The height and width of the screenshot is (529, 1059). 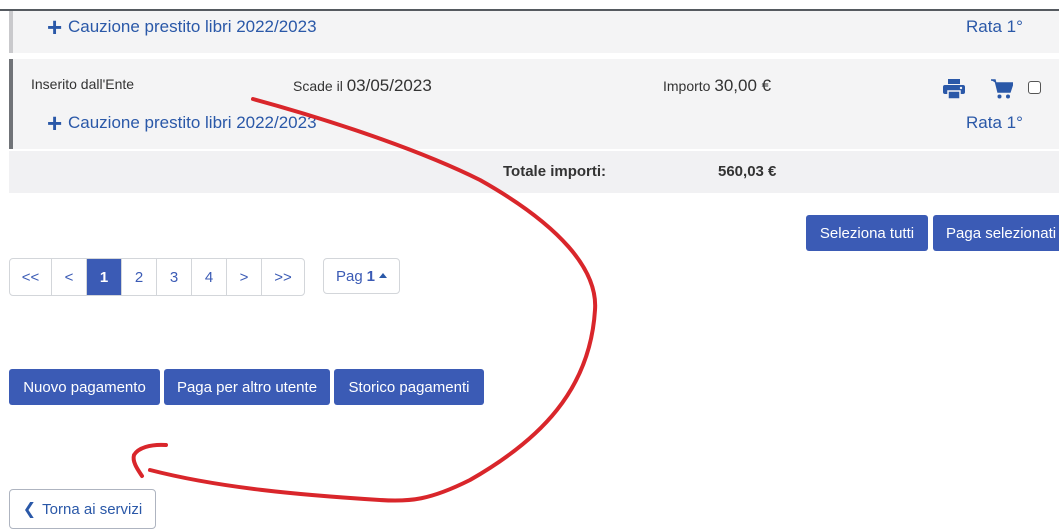 I want to click on due-label: Scade il 03/05/2023, so click(x=362, y=85).